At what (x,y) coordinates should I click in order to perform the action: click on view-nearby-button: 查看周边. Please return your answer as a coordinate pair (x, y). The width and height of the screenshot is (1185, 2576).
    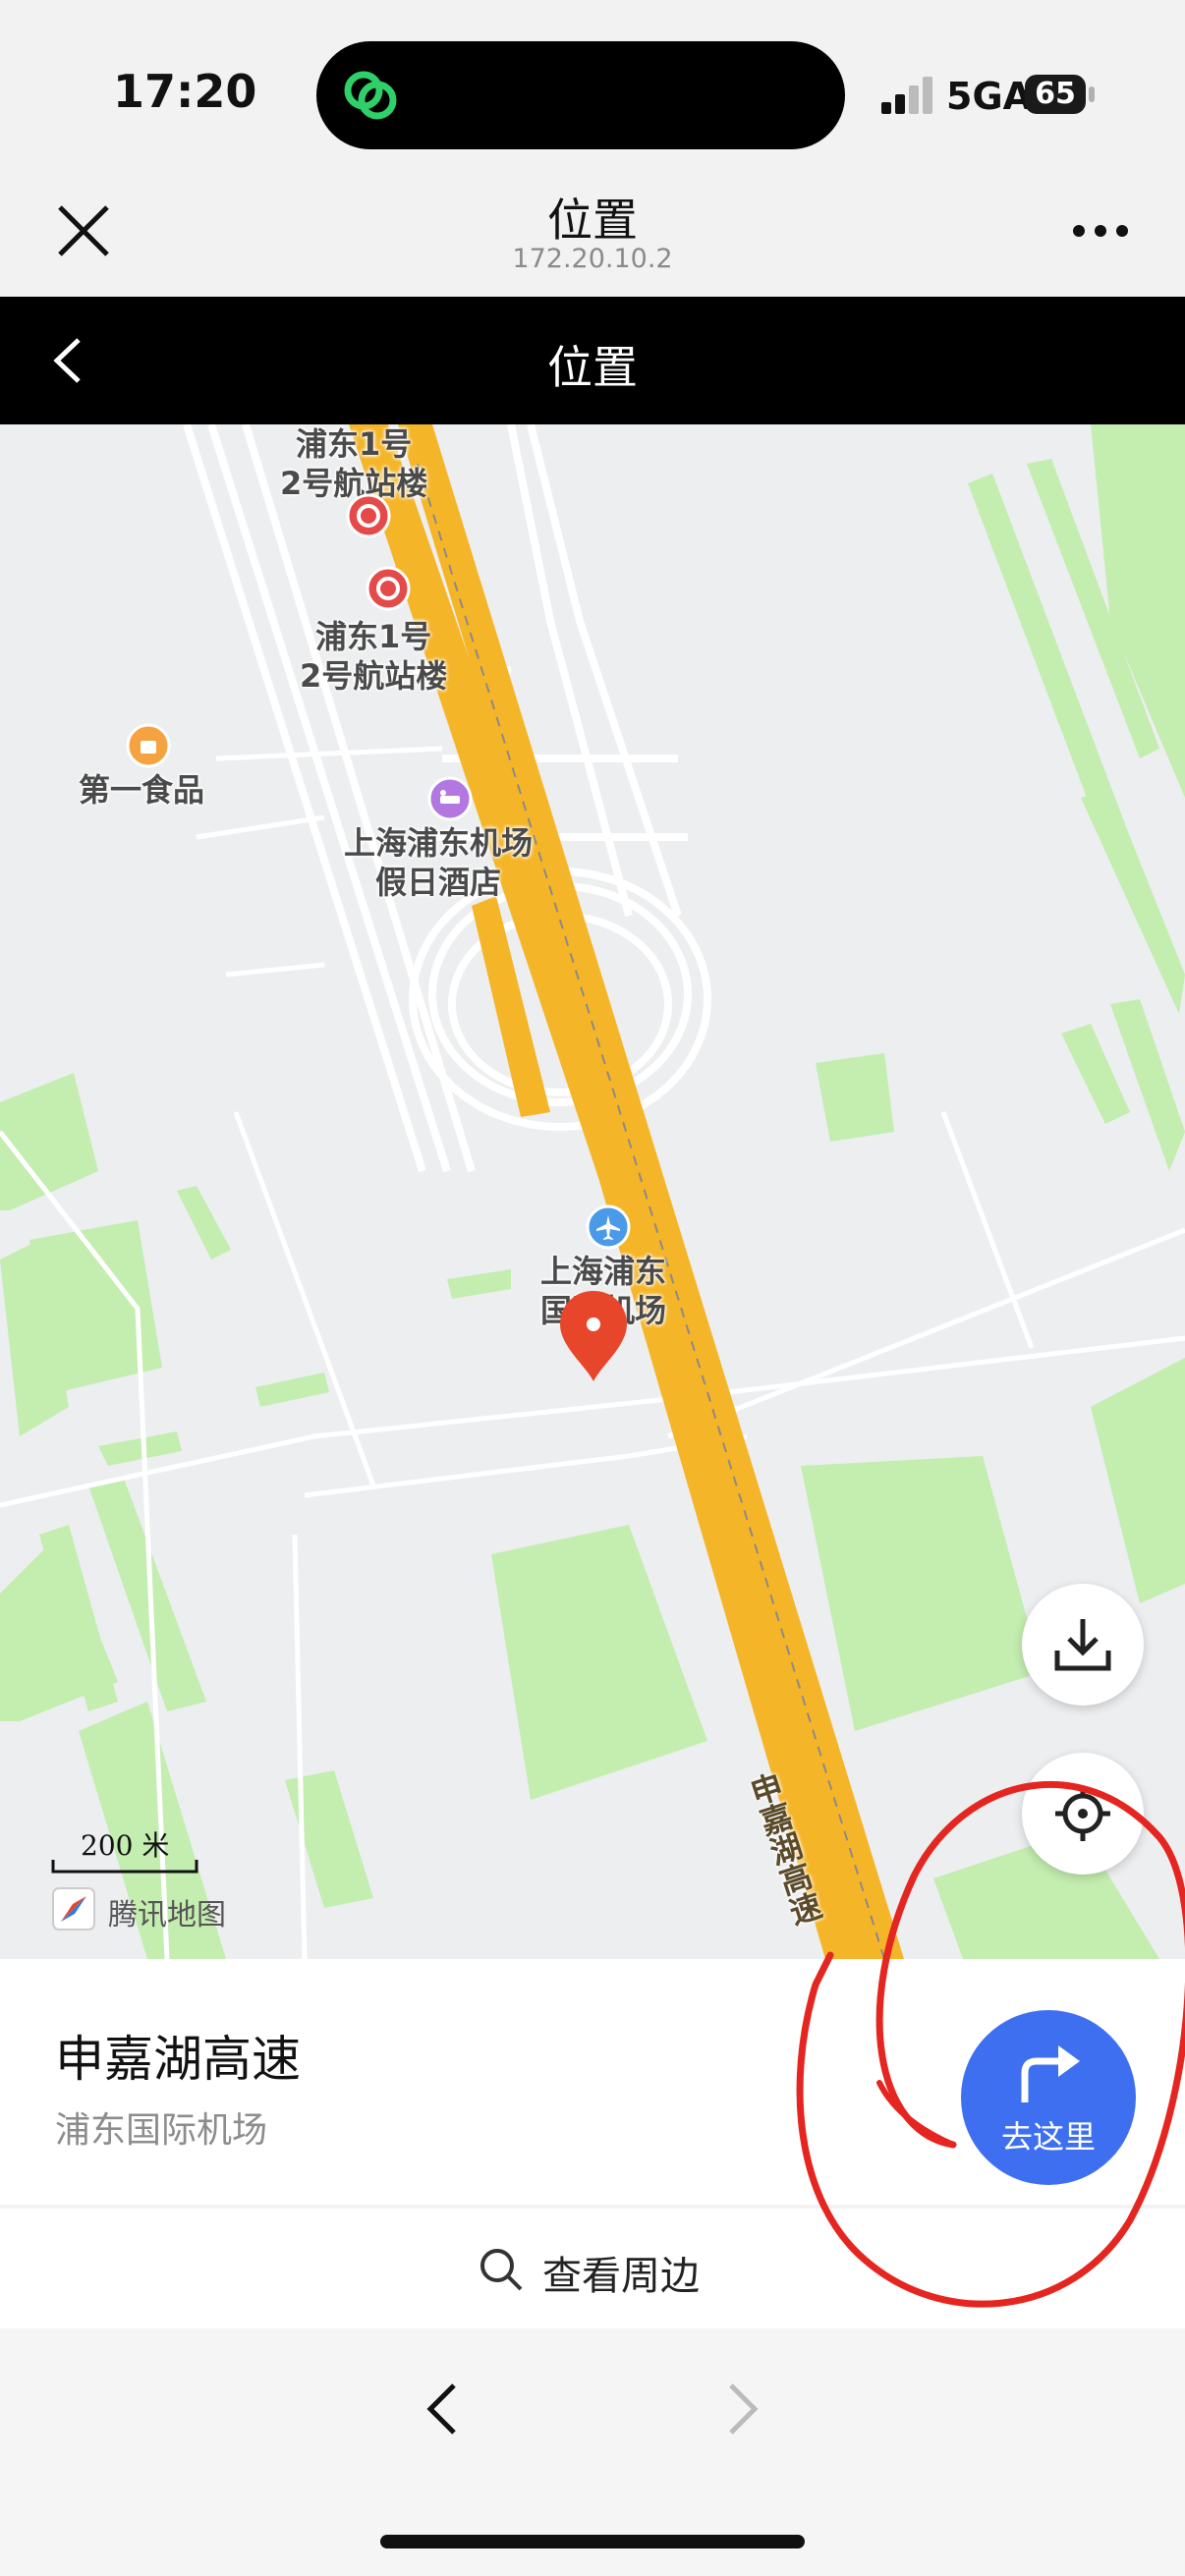
    Looking at the image, I should click on (592, 2268).